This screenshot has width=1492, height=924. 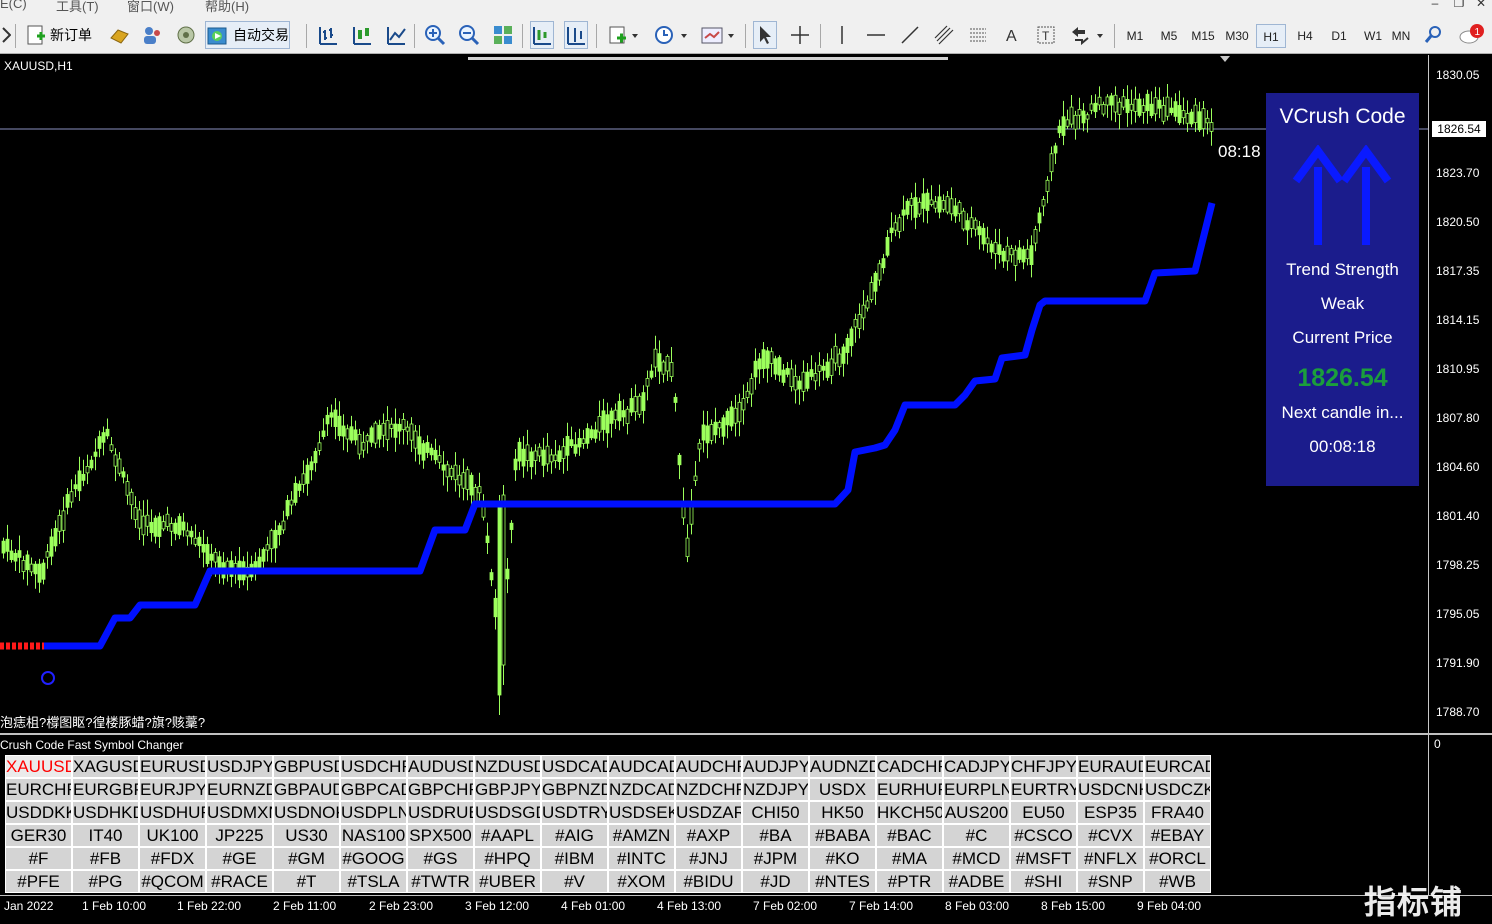 I want to click on symbol-button: AUDUSD, so click(x=440, y=766).